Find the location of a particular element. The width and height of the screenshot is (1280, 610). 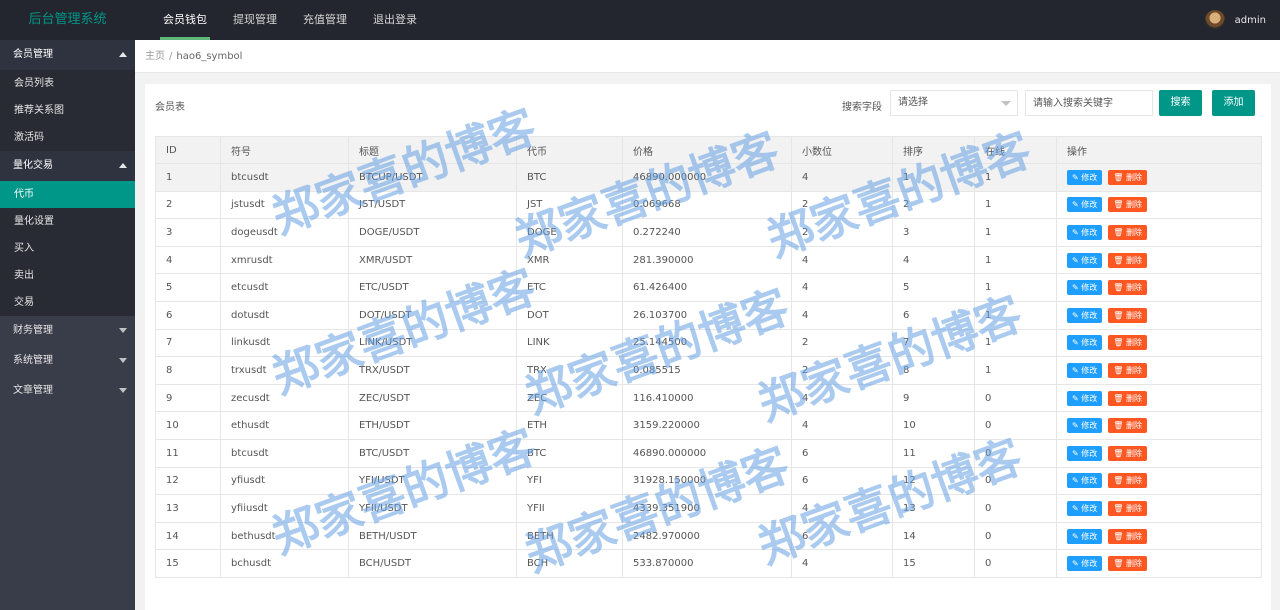

table-row: 2 jstusdt JST/USDT JST 0.069668 2 2 1 ✎ 修改 🗑 删除 is located at coordinates (708, 205).